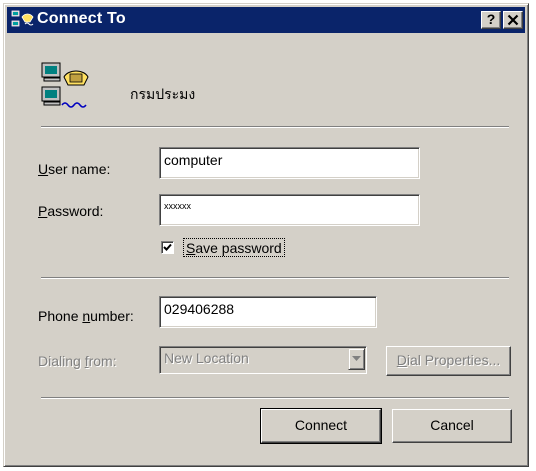 The image size is (536, 471). I want to click on phone-number-input: 029406288, so click(268, 312).